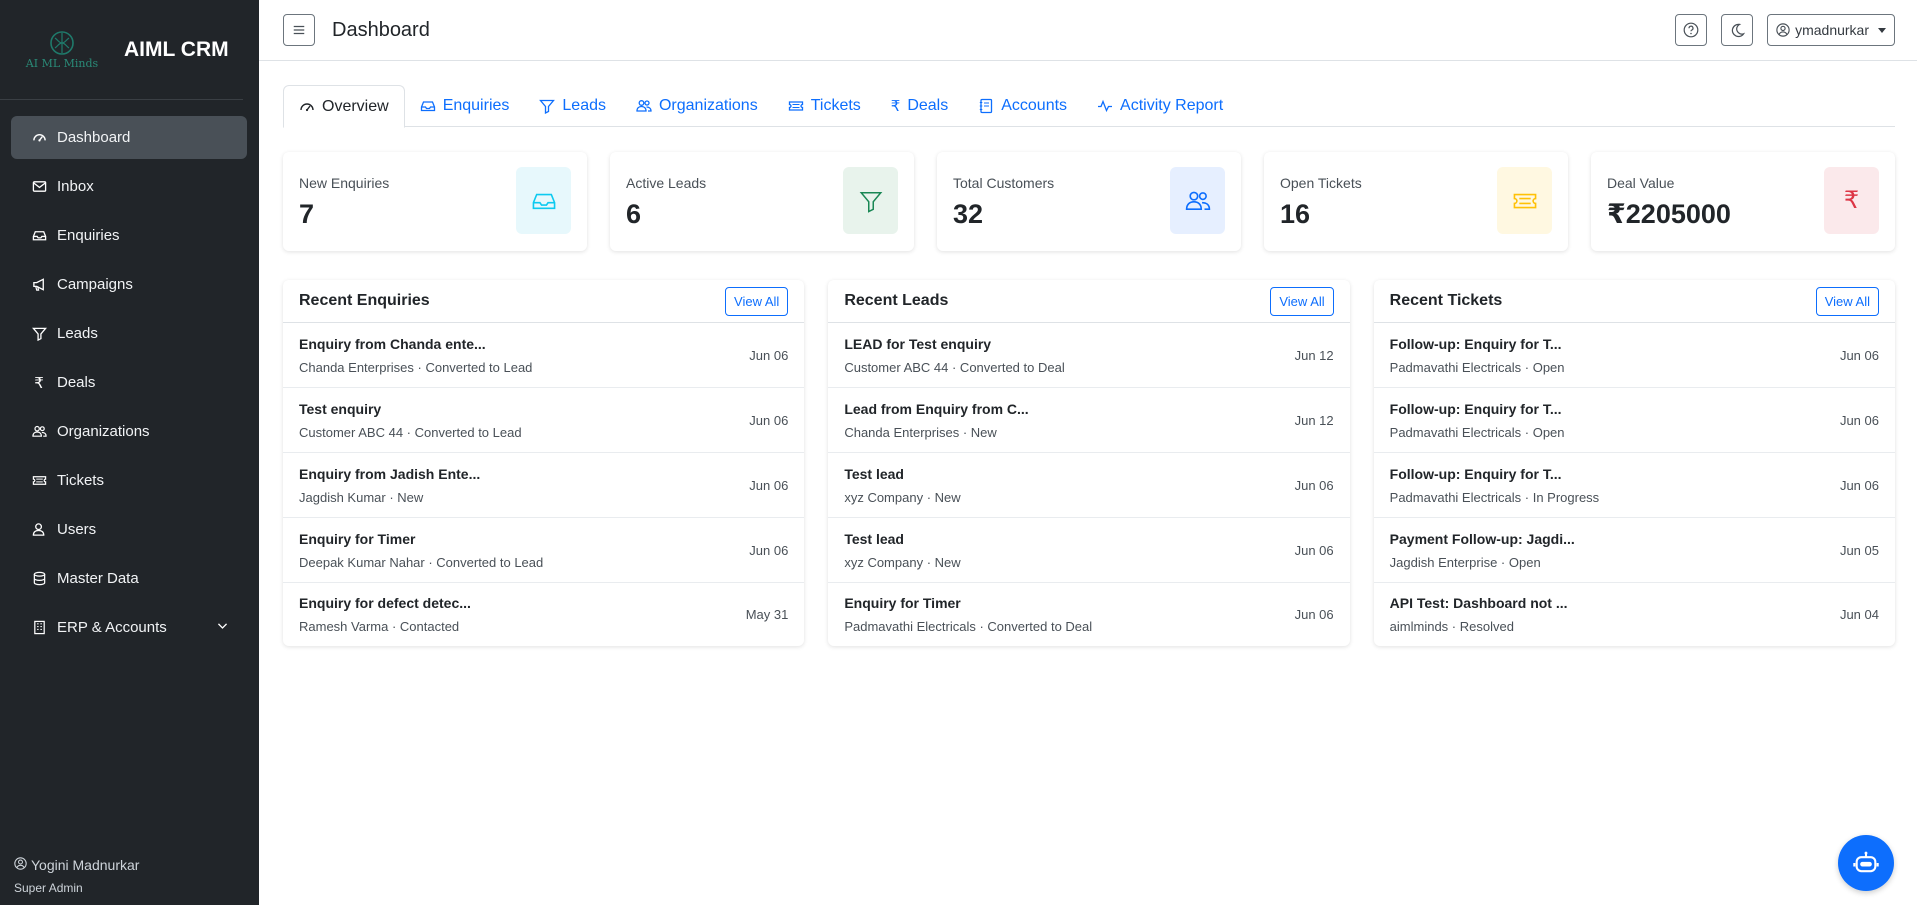  I want to click on tab-leads: Leads, so click(572, 106).